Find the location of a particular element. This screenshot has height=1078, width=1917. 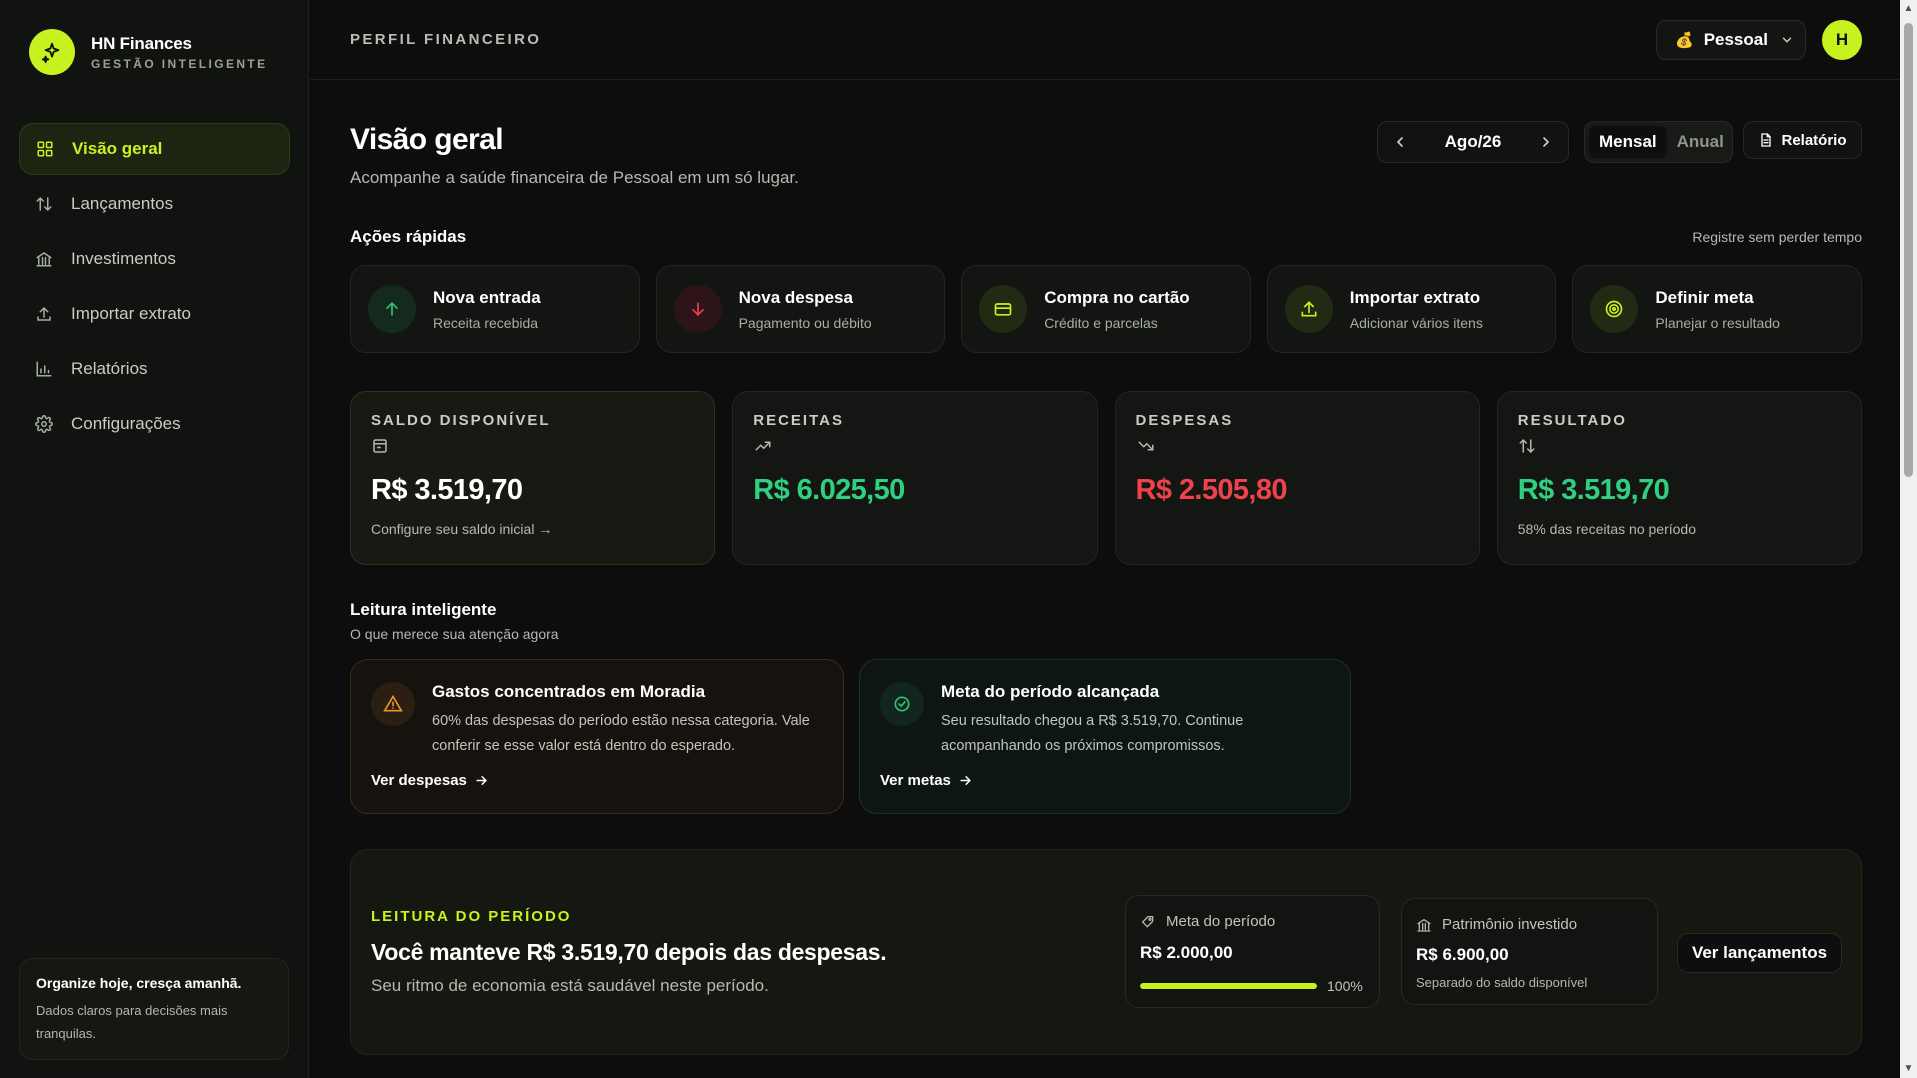

goal-progress-fill is located at coordinates (1228, 986).